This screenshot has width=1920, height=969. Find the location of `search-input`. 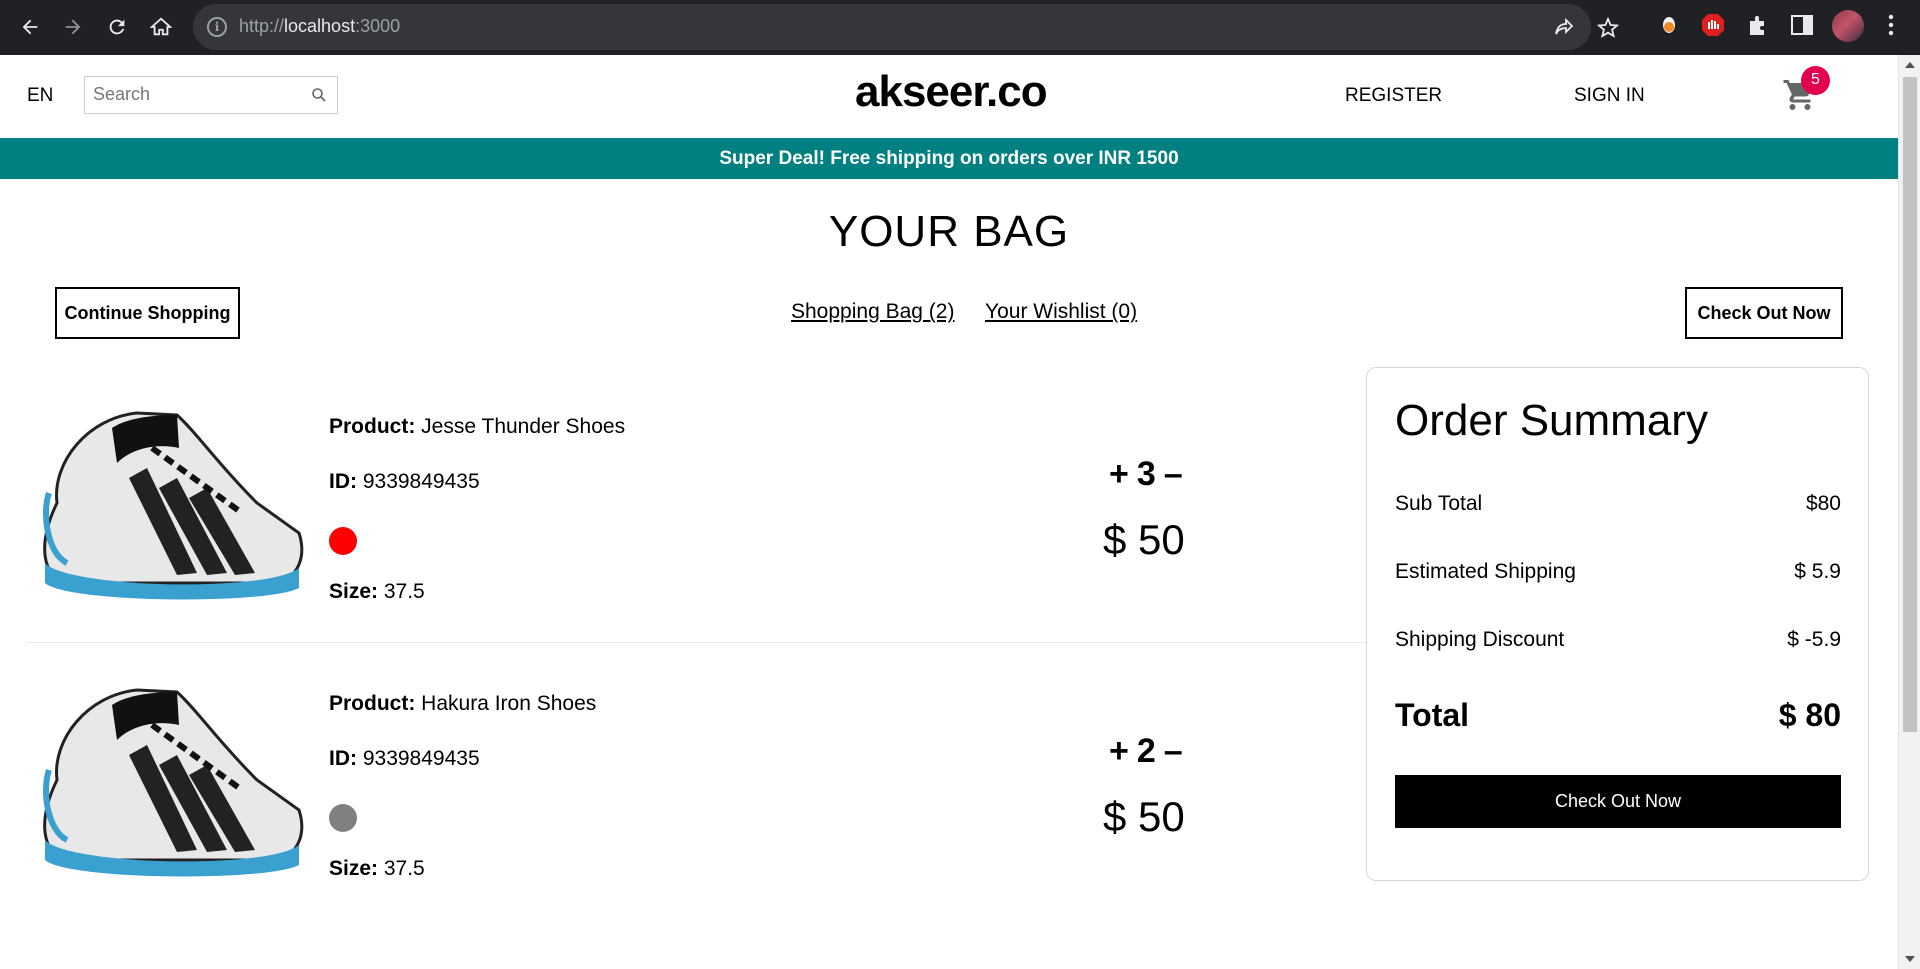

search-input is located at coordinates (190, 94).